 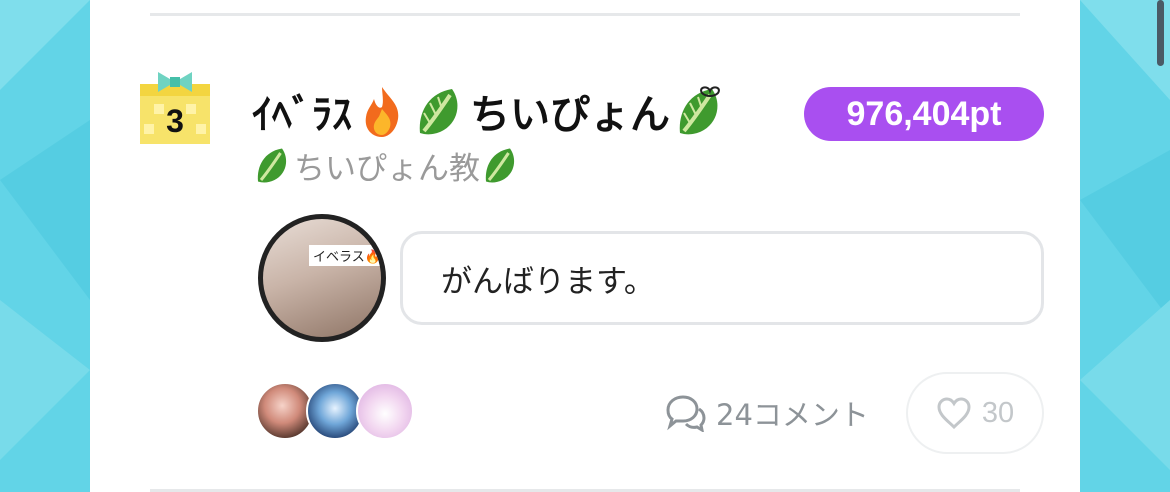 I want to click on user-name: ｲﾍﾞﾗｽ ちいぴょん, so click(x=490, y=111).